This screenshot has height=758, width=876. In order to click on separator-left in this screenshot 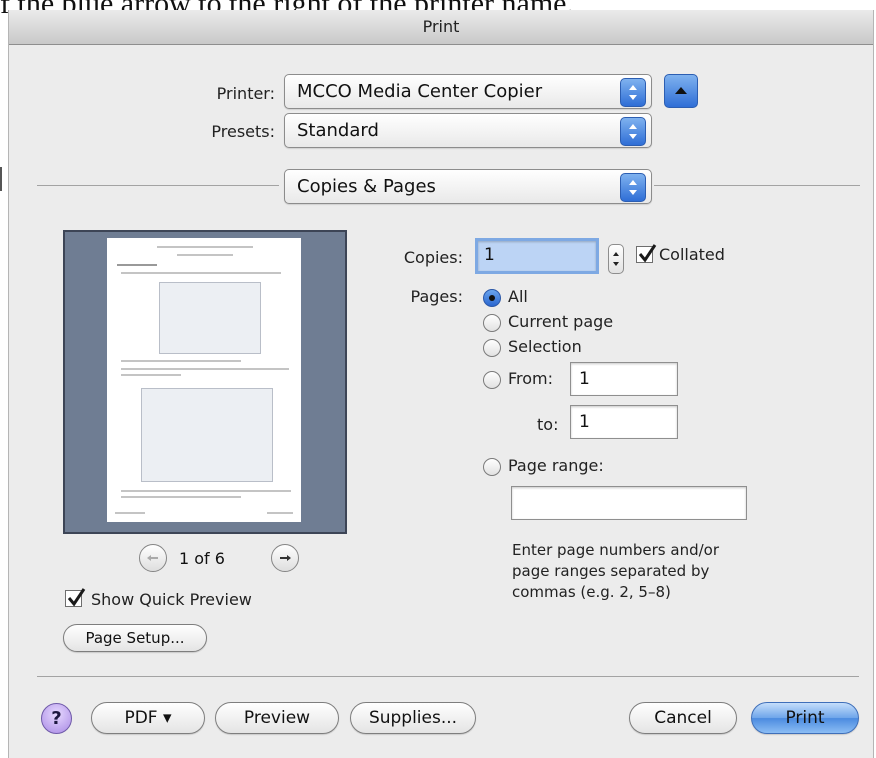, I will do `click(158, 185)`.